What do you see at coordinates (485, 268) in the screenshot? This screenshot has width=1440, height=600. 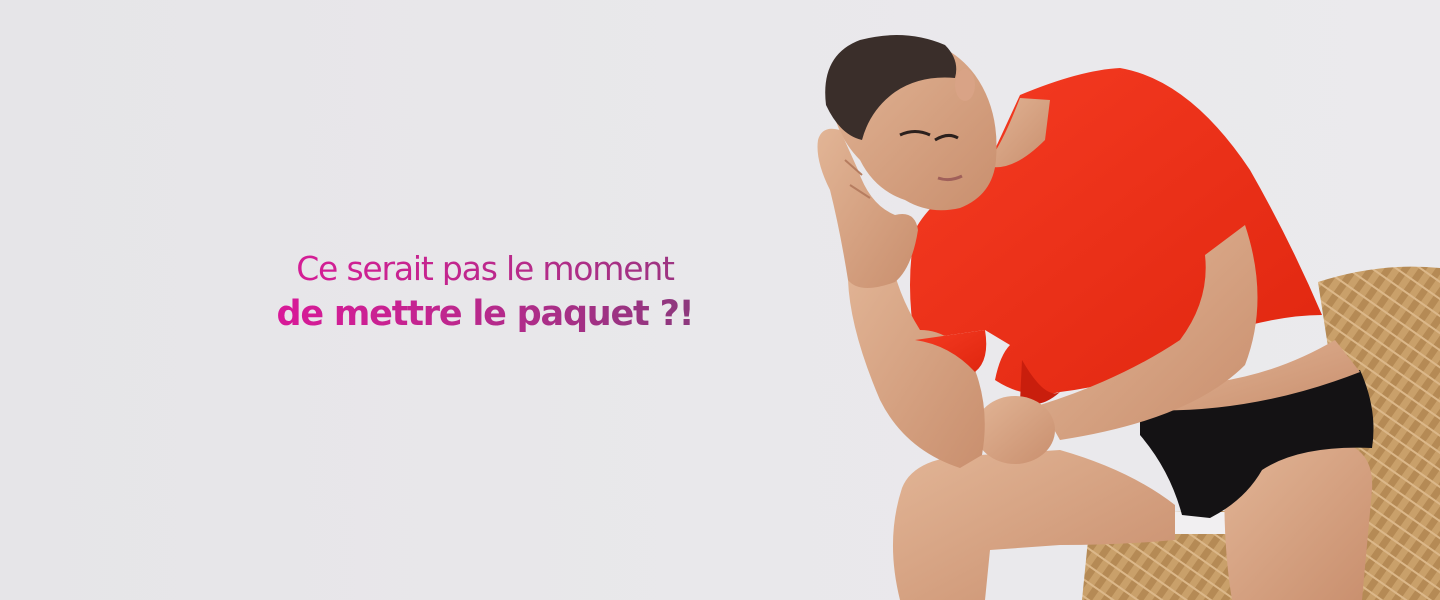 I see `headline-line-1: Ce serait pas le moment` at bounding box center [485, 268].